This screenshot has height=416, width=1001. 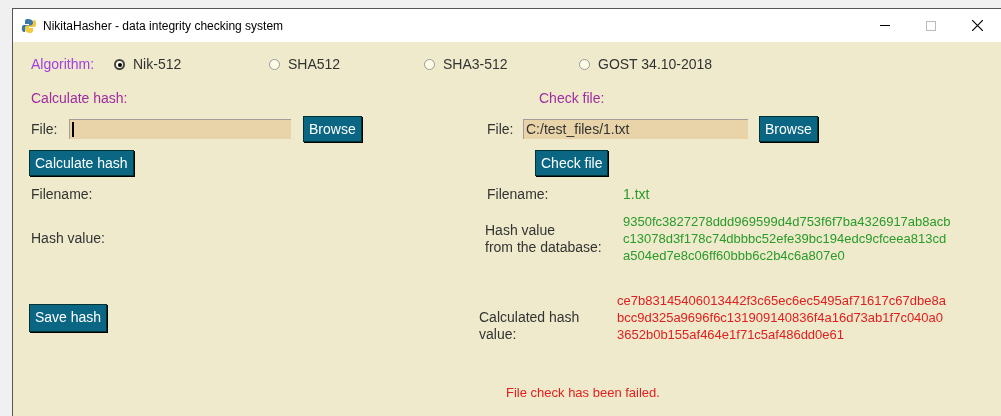 What do you see at coordinates (544, 247) in the screenshot?
I see `hash-value-label: from the database:` at bounding box center [544, 247].